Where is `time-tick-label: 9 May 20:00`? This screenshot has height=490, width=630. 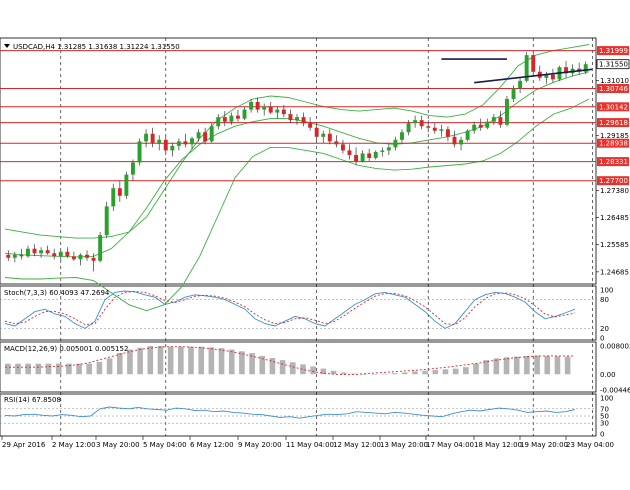
time-tick-label: 9 May 20:00 is located at coordinates (260, 445).